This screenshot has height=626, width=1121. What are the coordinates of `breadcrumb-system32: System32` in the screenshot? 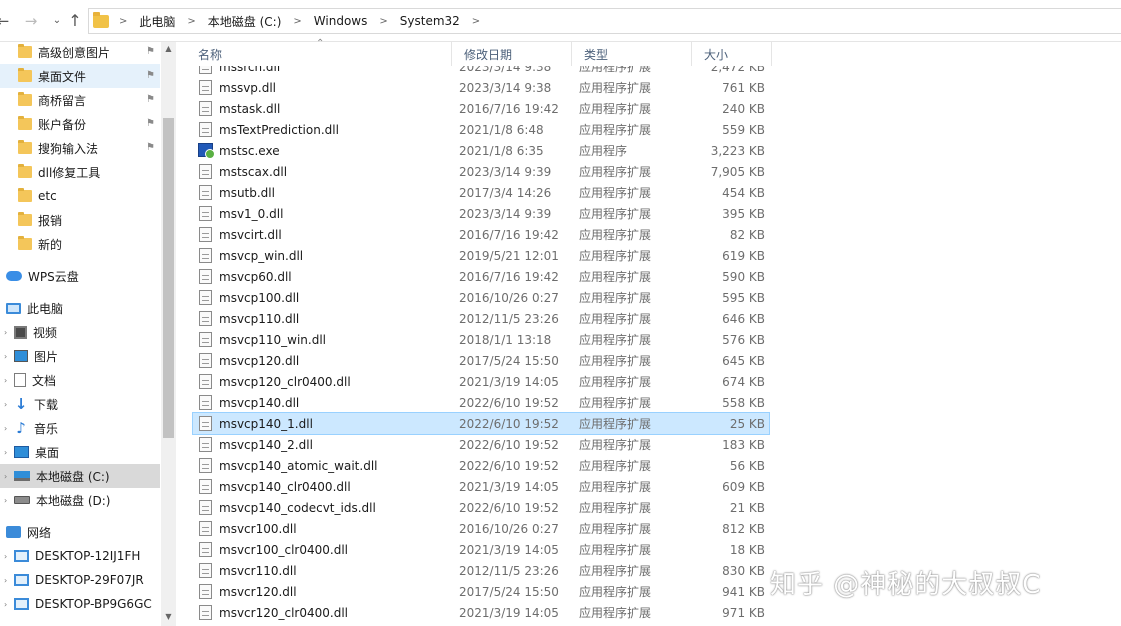 It's located at (430, 21).